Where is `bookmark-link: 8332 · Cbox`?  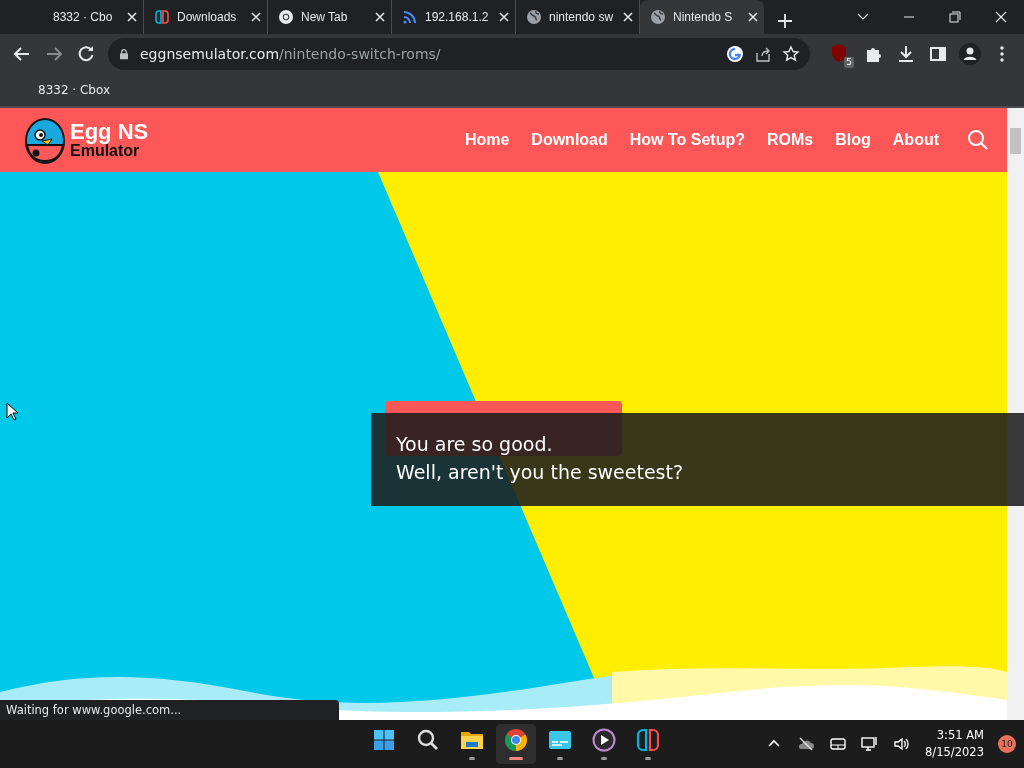
bookmark-link: 8332 · Cbox is located at coordinates (74, 90).